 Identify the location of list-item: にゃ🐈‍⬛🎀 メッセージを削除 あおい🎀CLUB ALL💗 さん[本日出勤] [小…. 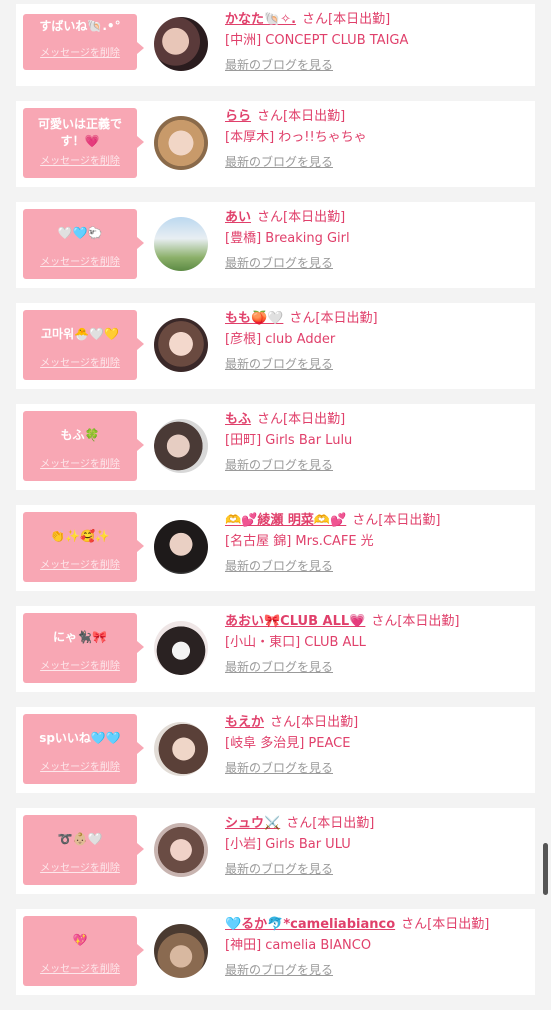
(275, 649).